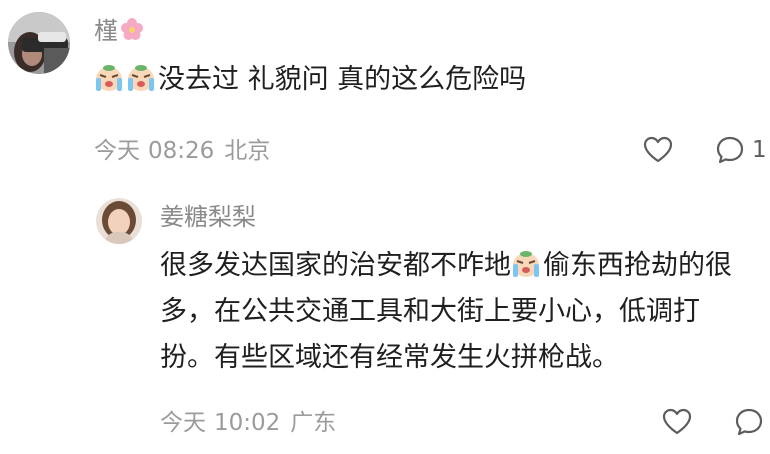 This screenshot has height=454, width=770. Describe the element at coordinates (208, 217) in the screenshot. I see `replier-name: 姜糖梨梨` at that location.